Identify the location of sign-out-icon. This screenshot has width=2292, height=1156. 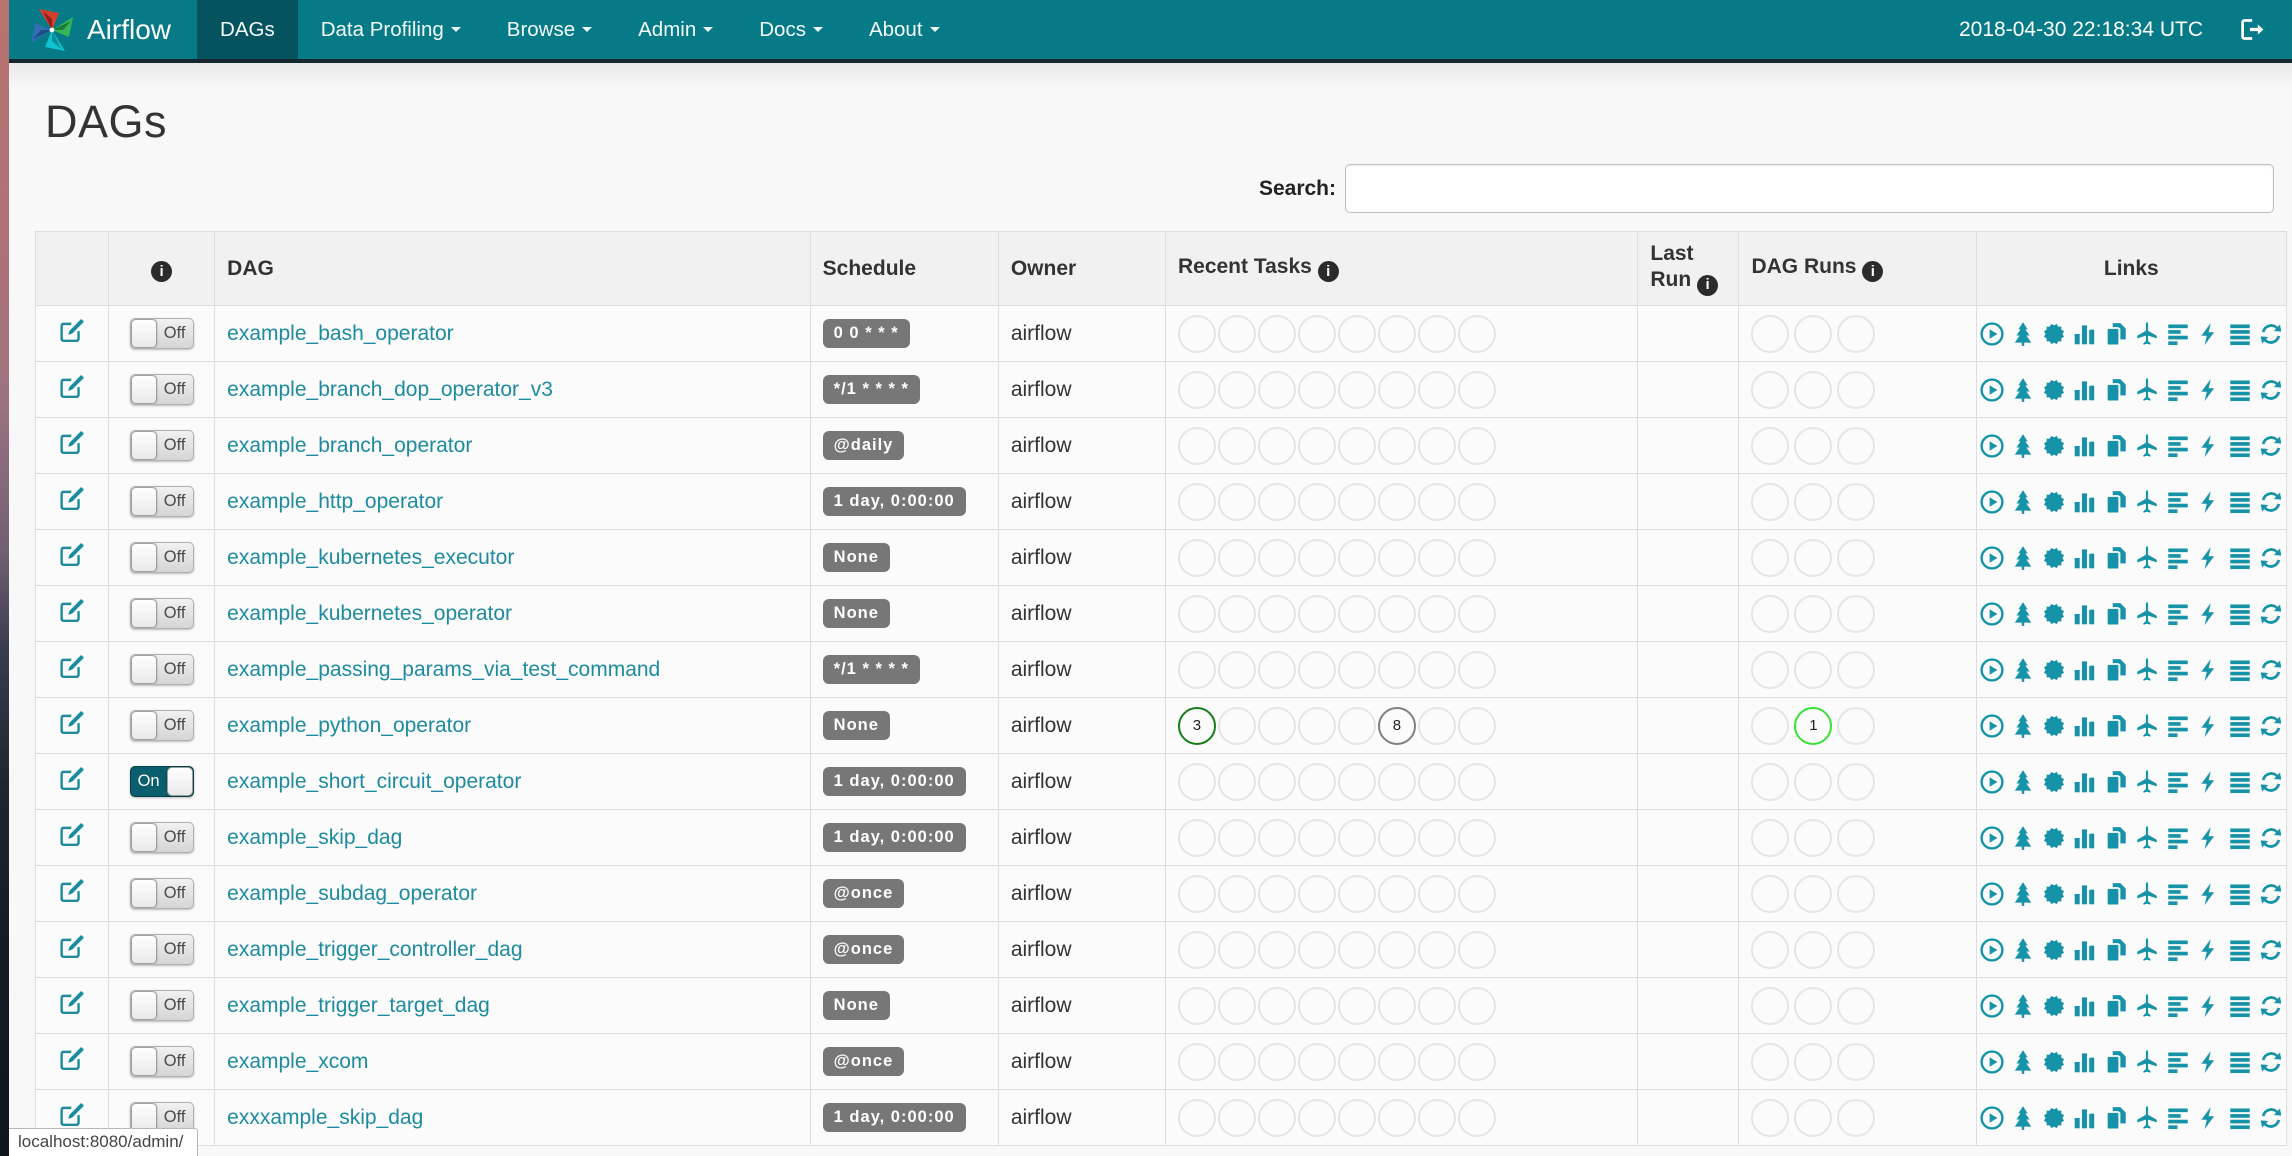
(2250, 29).